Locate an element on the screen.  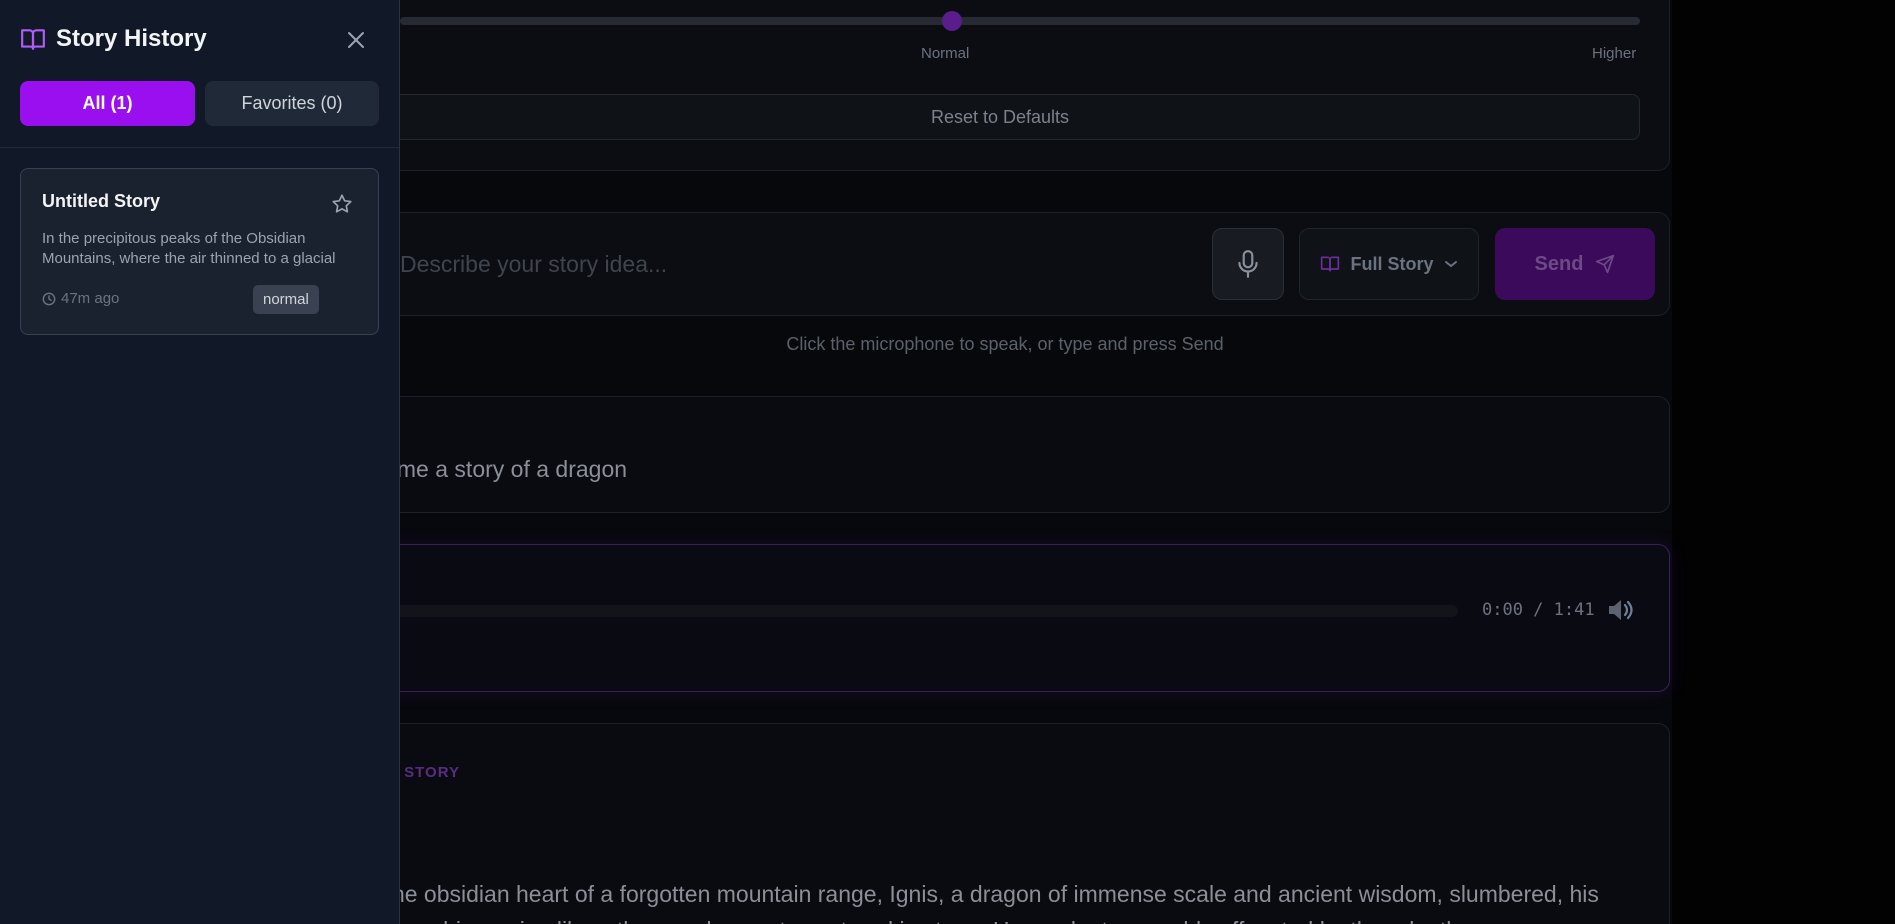
star-icon is located at coordinates (342, 204).